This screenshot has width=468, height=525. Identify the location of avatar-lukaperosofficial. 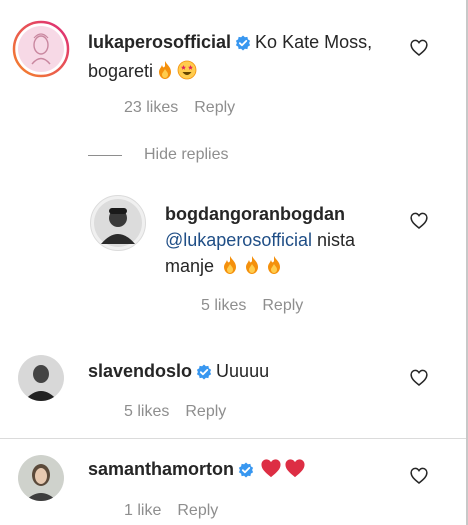
(41, 49).